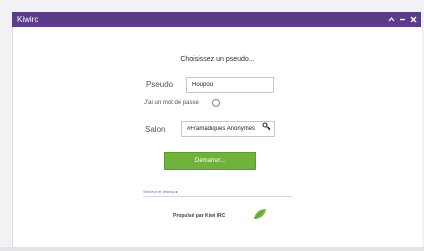 The image size is (424, 251). What do you see at coordinates (413, 19) in the screenshot?
I see `close-icon` at bounding box center [413, 19].